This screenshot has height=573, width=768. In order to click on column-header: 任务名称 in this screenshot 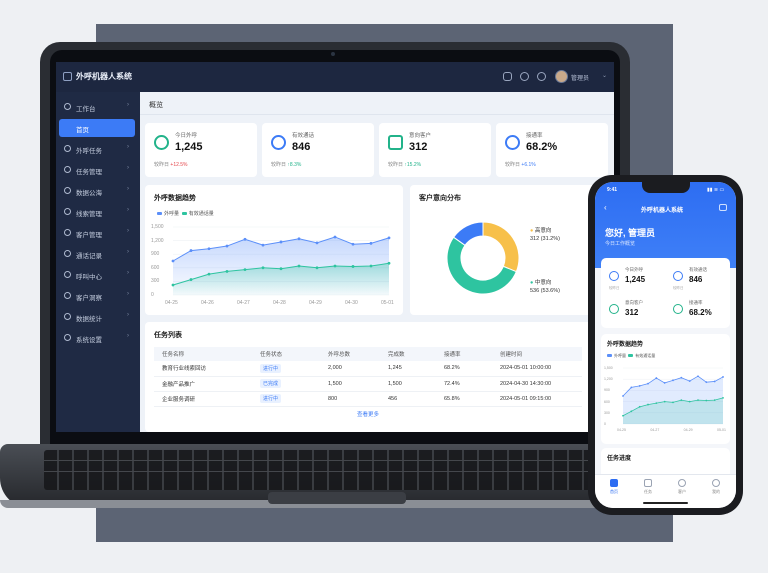, I will do `click(203, 354)`.